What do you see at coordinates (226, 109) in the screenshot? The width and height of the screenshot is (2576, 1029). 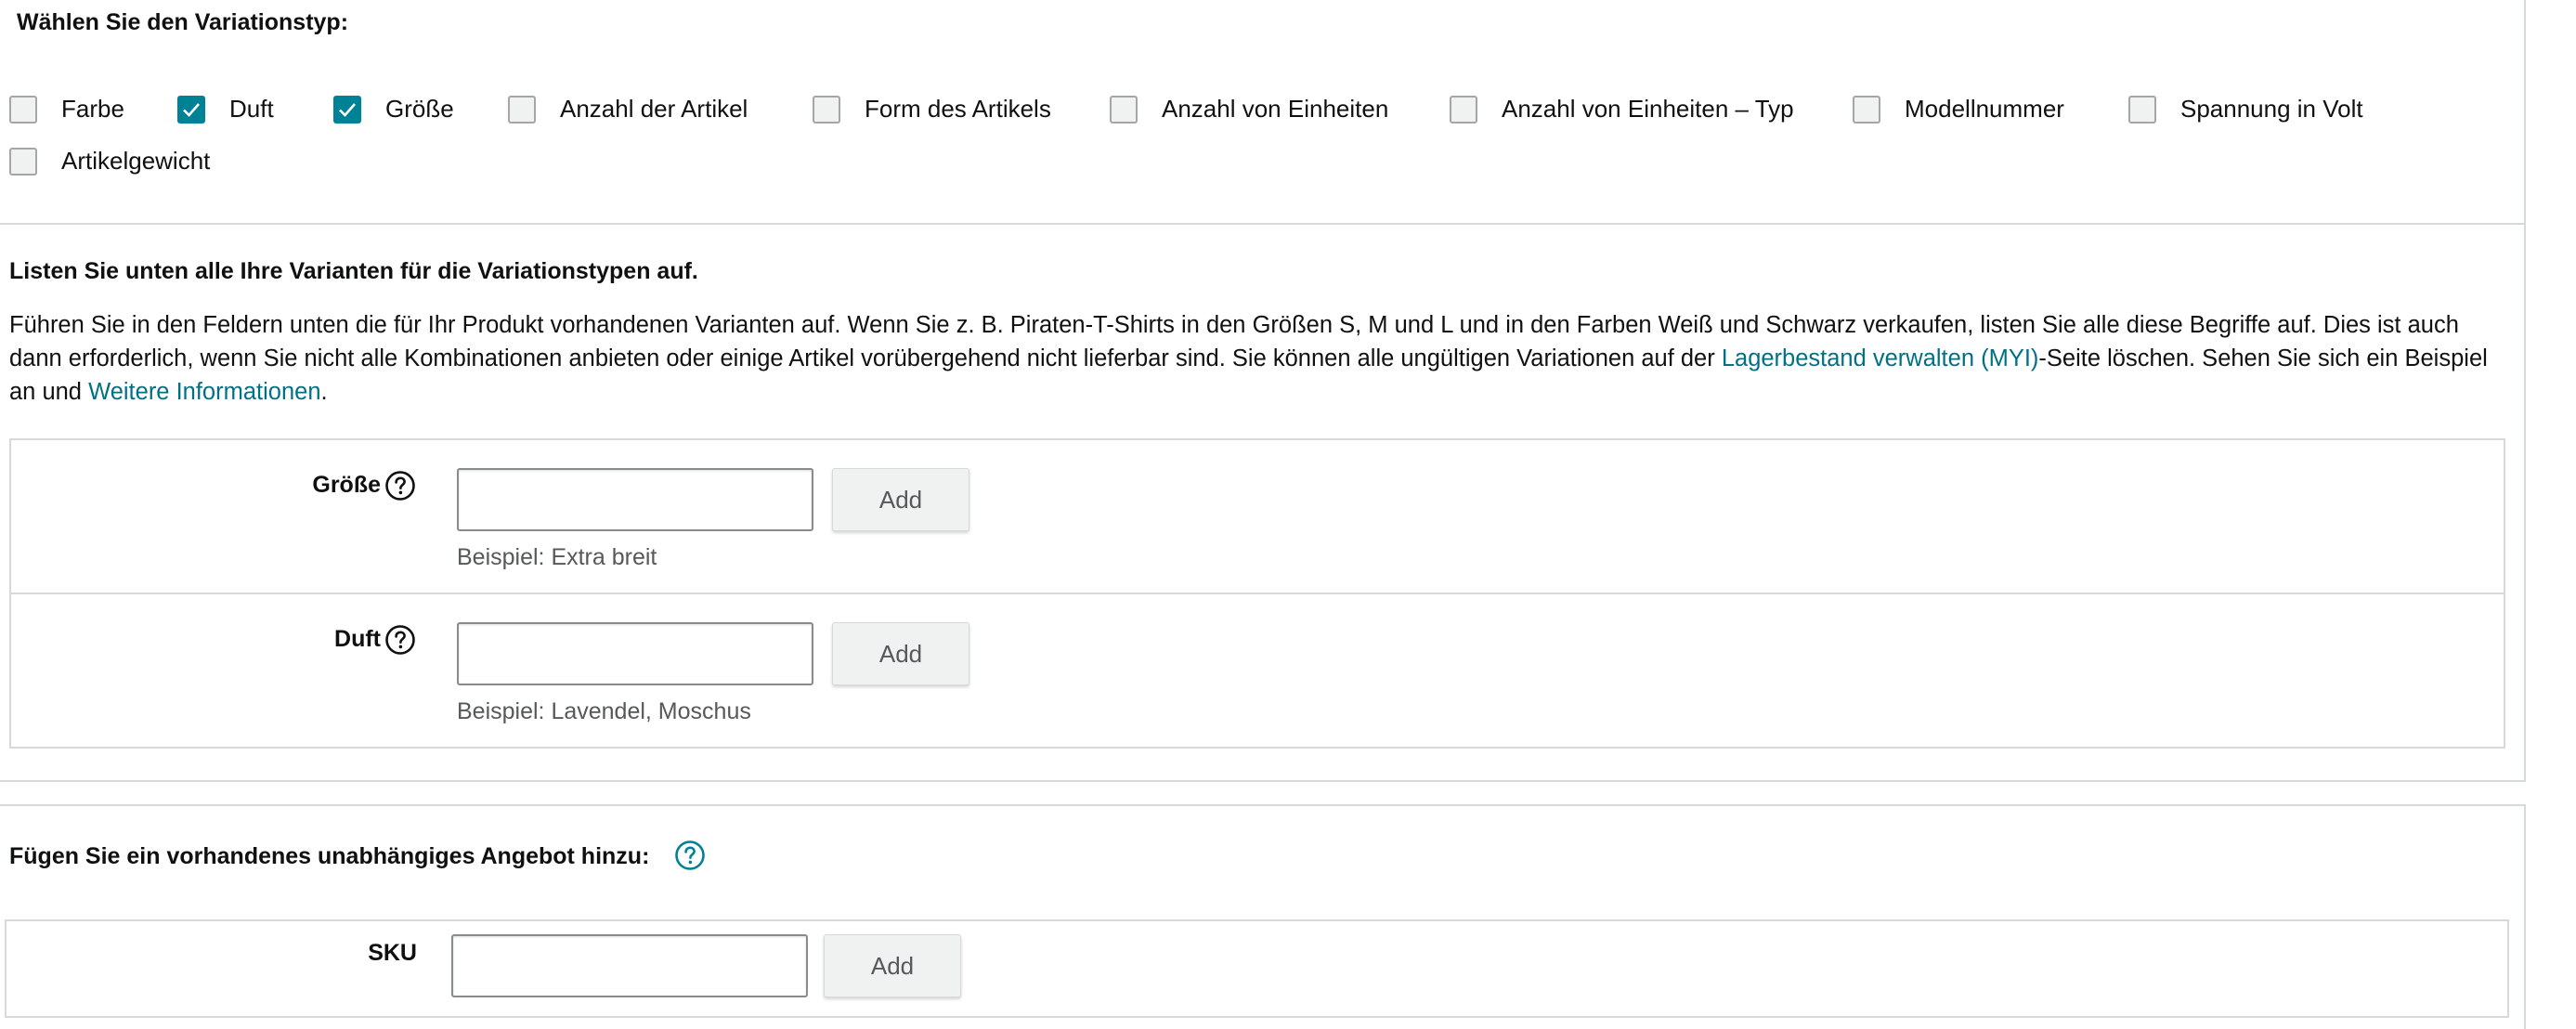 I see `option-duft: Duft` at bounding box center [226, 109].